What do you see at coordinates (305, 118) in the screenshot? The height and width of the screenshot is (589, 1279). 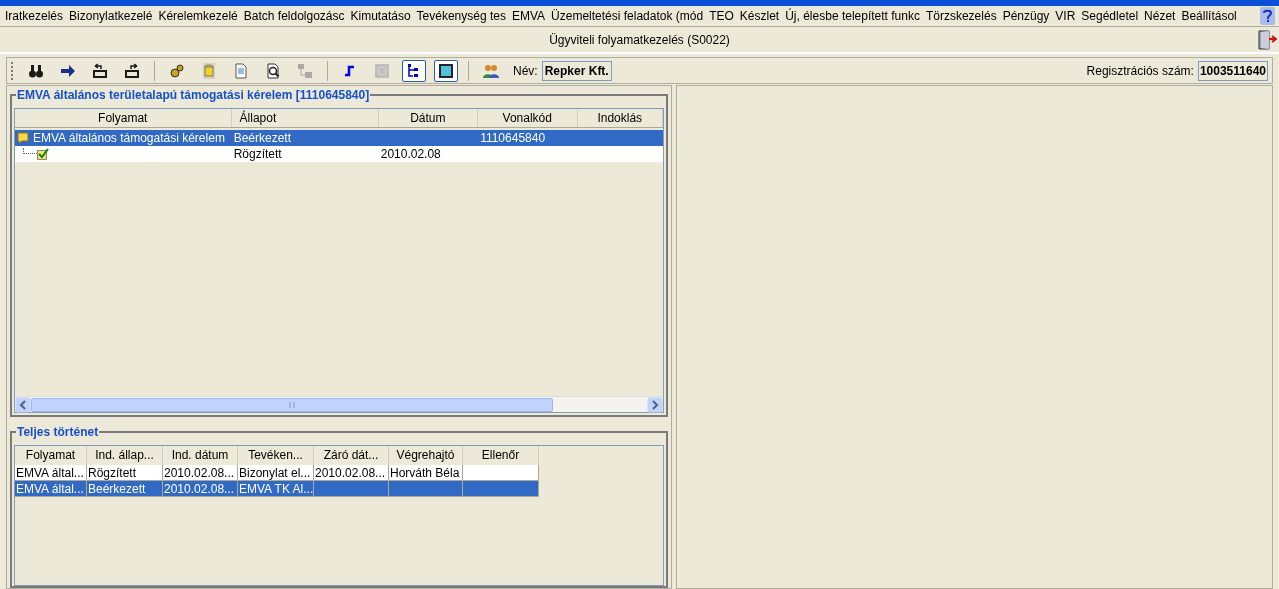 I see `column-header: Állapot` at bounding box center [305, 118].